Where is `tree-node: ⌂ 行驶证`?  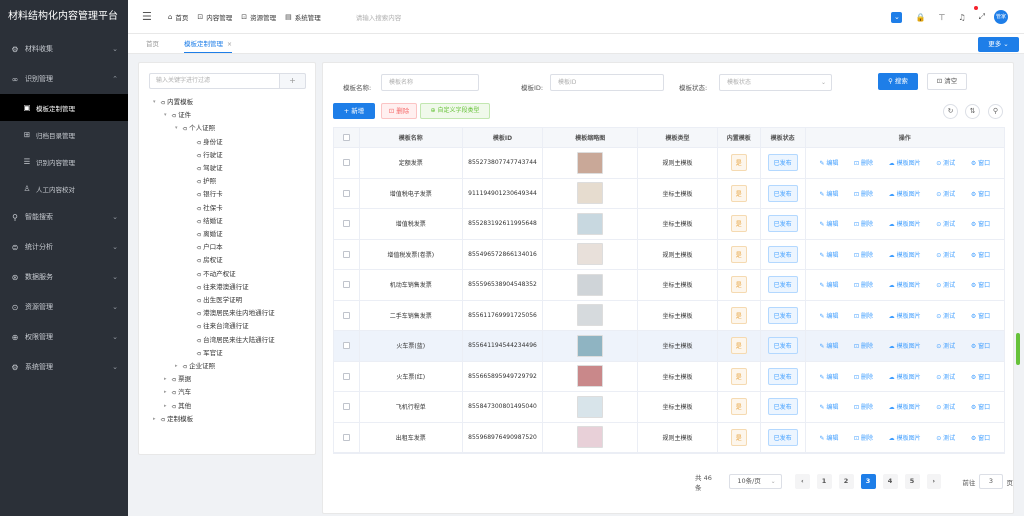
tree-node: ⌂ 行驶证 is located at coordinates (206, 155).